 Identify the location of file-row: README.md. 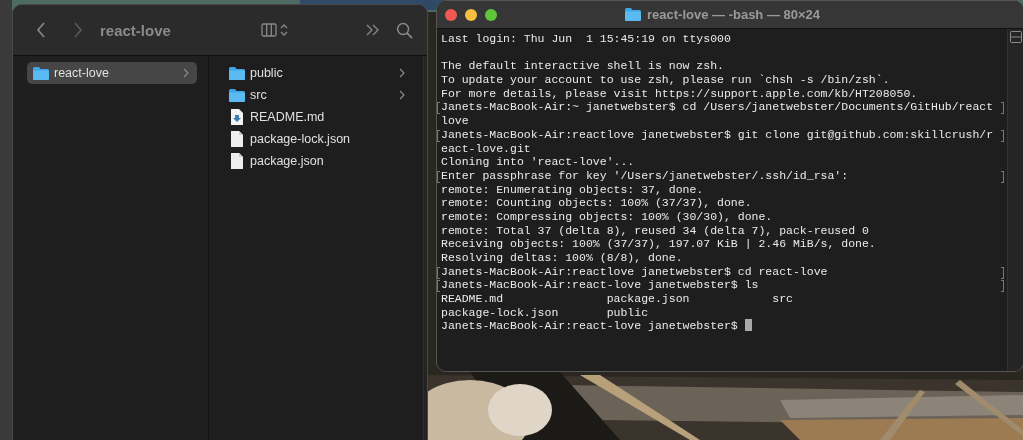
(318, 117).